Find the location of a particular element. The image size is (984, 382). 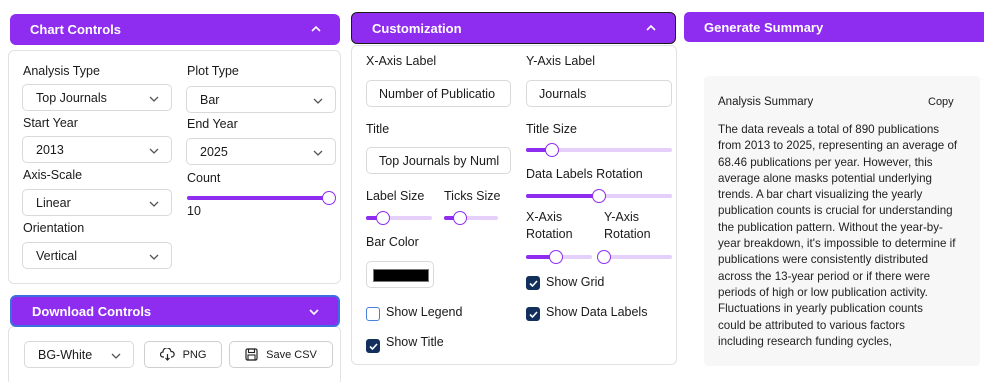

analysis-type-label: Analysis Type is located at coordinates (61, 71).